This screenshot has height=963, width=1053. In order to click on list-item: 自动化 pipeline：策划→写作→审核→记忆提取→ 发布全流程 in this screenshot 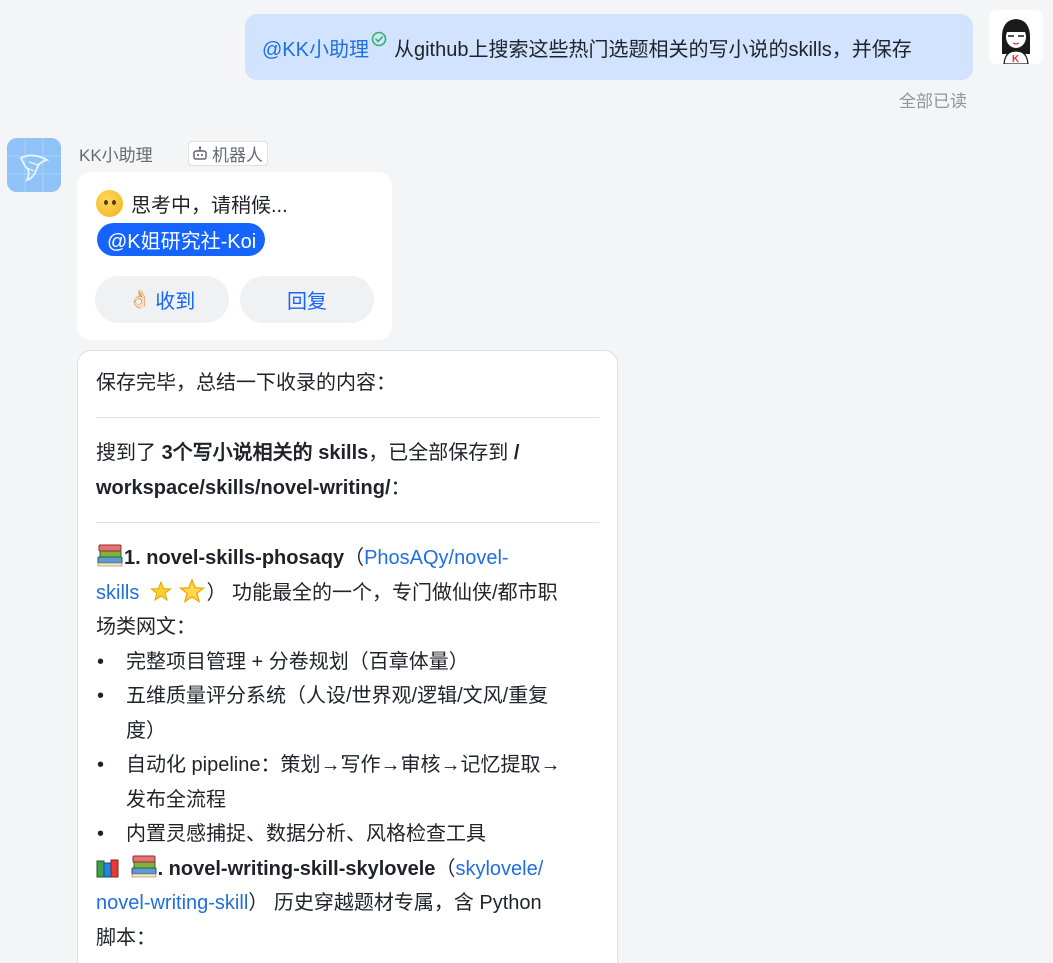, I will do `click(347, 782)`.